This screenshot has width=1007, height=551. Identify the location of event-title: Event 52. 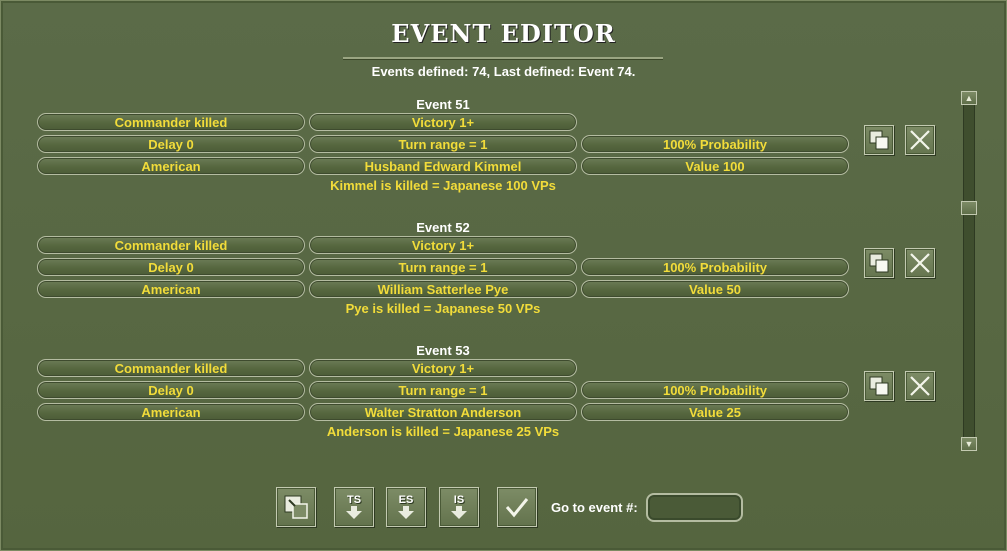
(443, 227).